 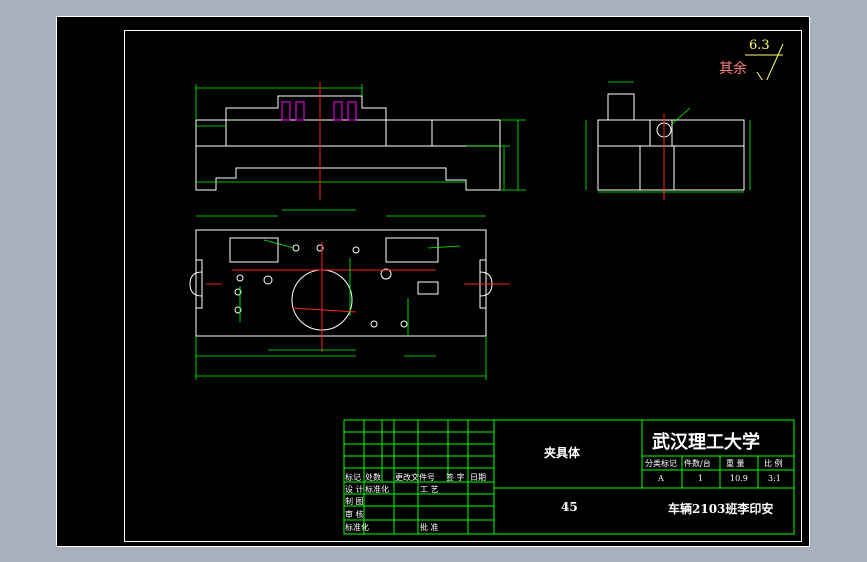 What do you see at coordinates (319, 111) in the screenshot?
I see `front-view-slots` at bounding box center [319, 111].